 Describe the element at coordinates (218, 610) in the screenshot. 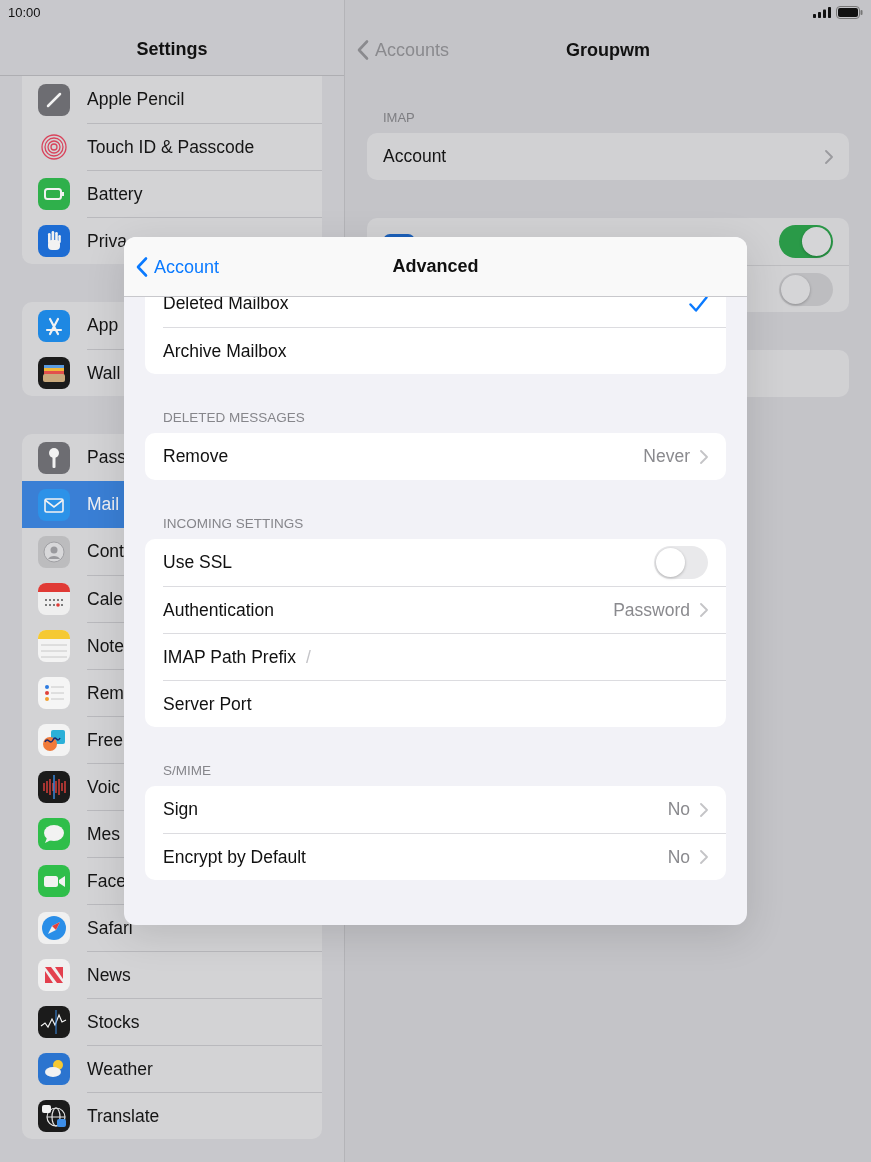

I see `row-label: Authentication` at that location.